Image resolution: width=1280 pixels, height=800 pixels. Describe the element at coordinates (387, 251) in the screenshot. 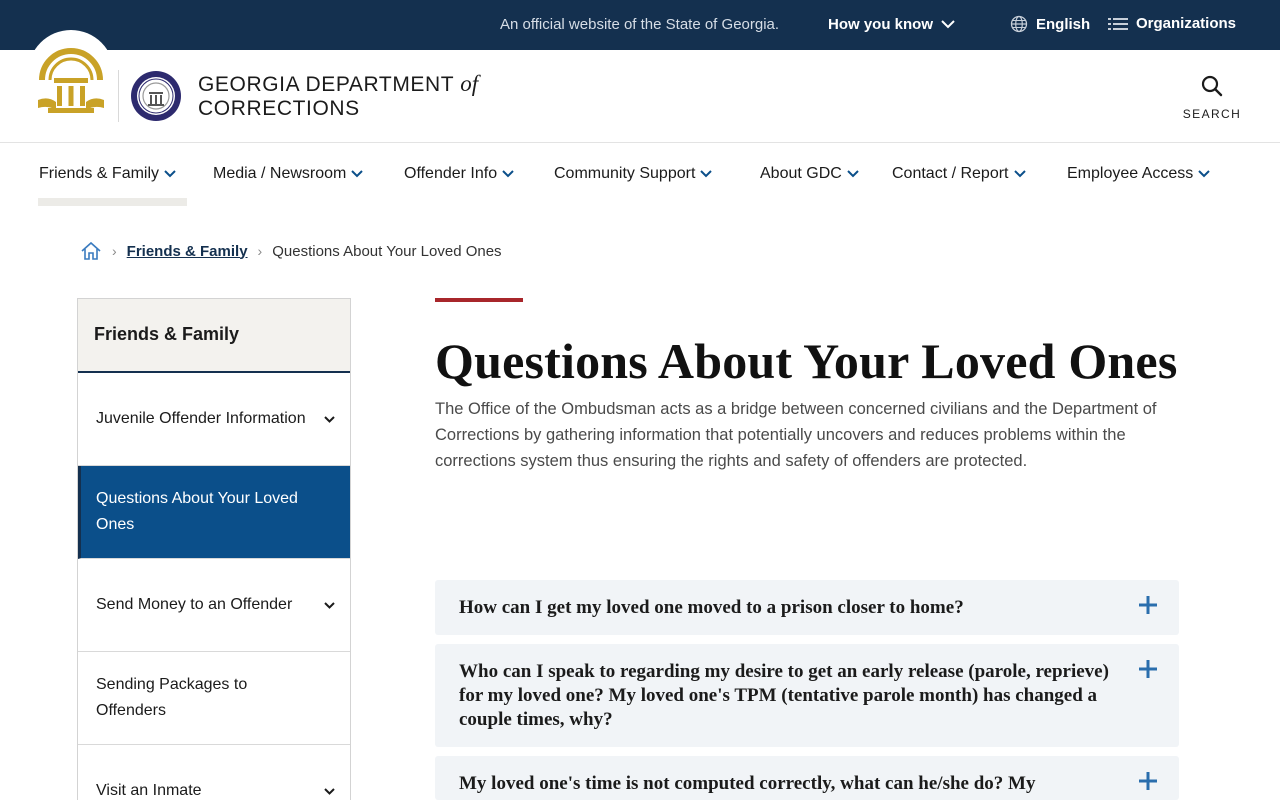

I see `breadcrumb-current: Questions About Your Loved Ones` at that location.